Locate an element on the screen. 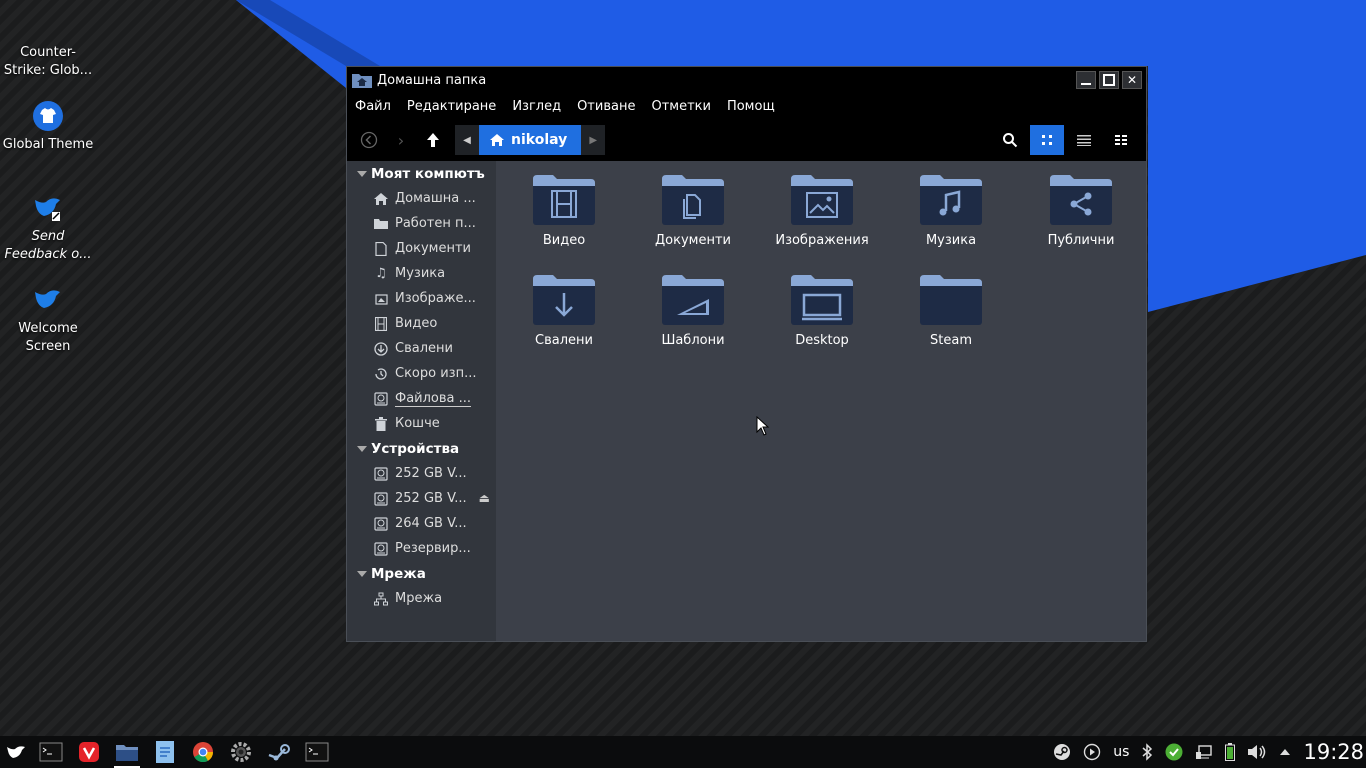 Image resolution: width=1366 pixels, height=768 pixels. breadcrumb-right-button: ▶ is located at coordinates (593, 140).